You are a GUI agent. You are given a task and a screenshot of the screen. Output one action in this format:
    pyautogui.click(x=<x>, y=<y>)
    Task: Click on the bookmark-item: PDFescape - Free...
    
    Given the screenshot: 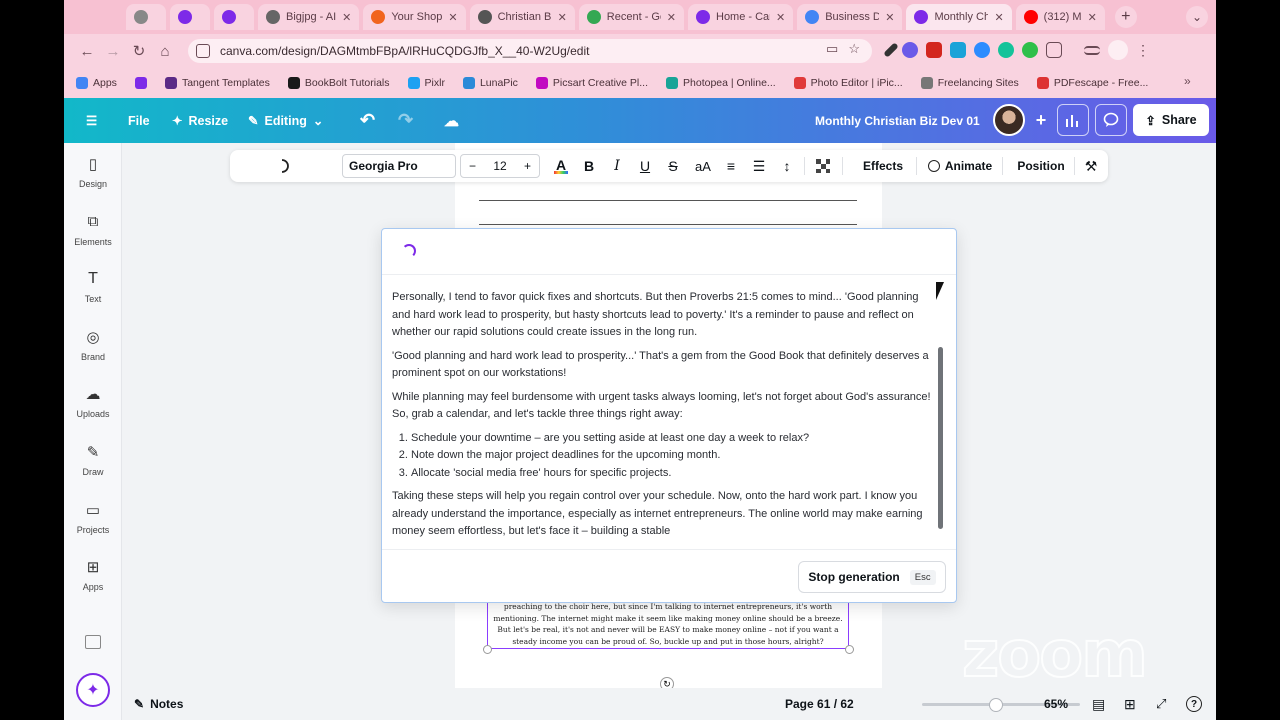 What is the action you would take?
    pyautogui.click(x=1092, y=83)
    